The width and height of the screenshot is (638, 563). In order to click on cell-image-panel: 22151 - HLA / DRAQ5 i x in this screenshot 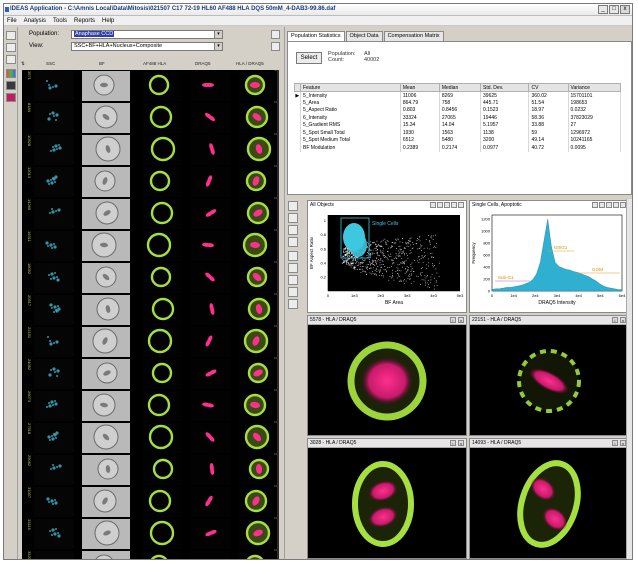, I will do `click(549, 375)`.